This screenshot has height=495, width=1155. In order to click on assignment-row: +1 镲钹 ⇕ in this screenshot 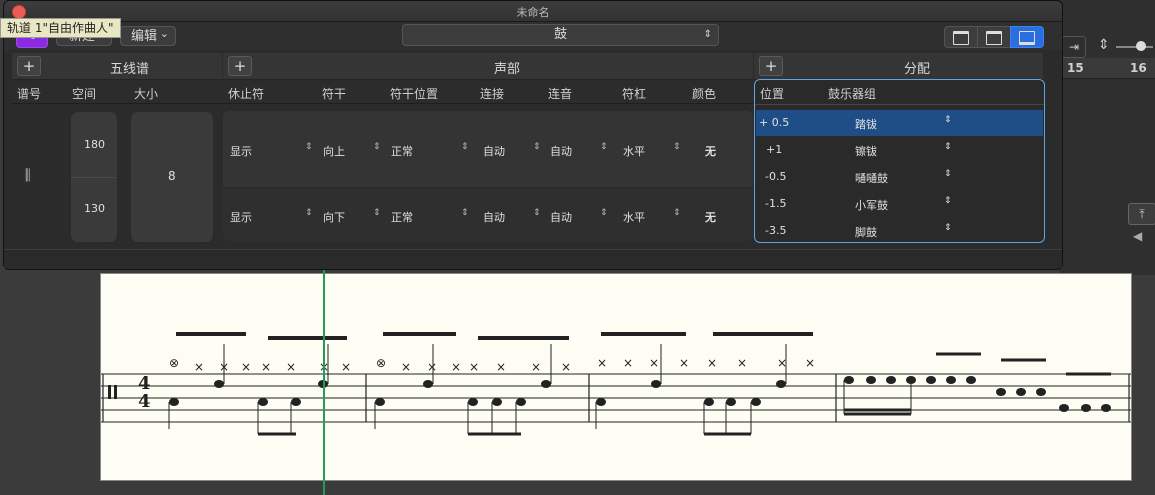, I will do `click(899, 150)`.